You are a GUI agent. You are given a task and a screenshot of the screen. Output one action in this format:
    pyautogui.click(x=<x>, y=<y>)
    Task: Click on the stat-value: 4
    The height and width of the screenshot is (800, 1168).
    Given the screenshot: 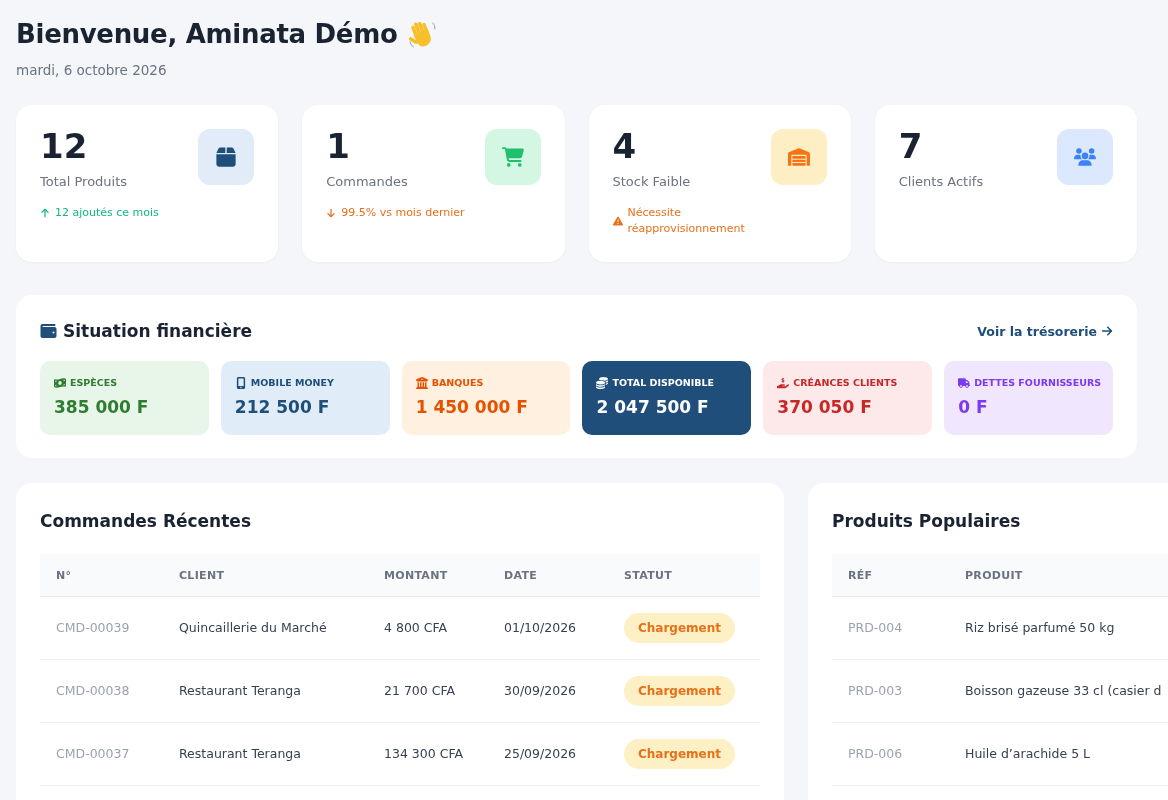 What is the action you would take?
    pyautogui.click(x=625, y=146)
    